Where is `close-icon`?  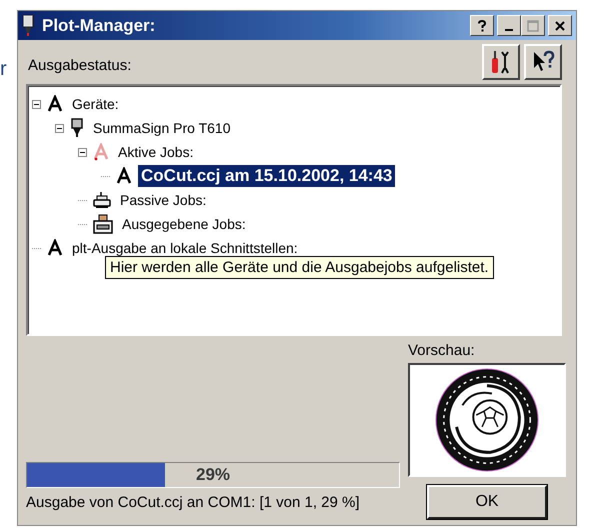 close-icon is located at coordinates (560, 26).